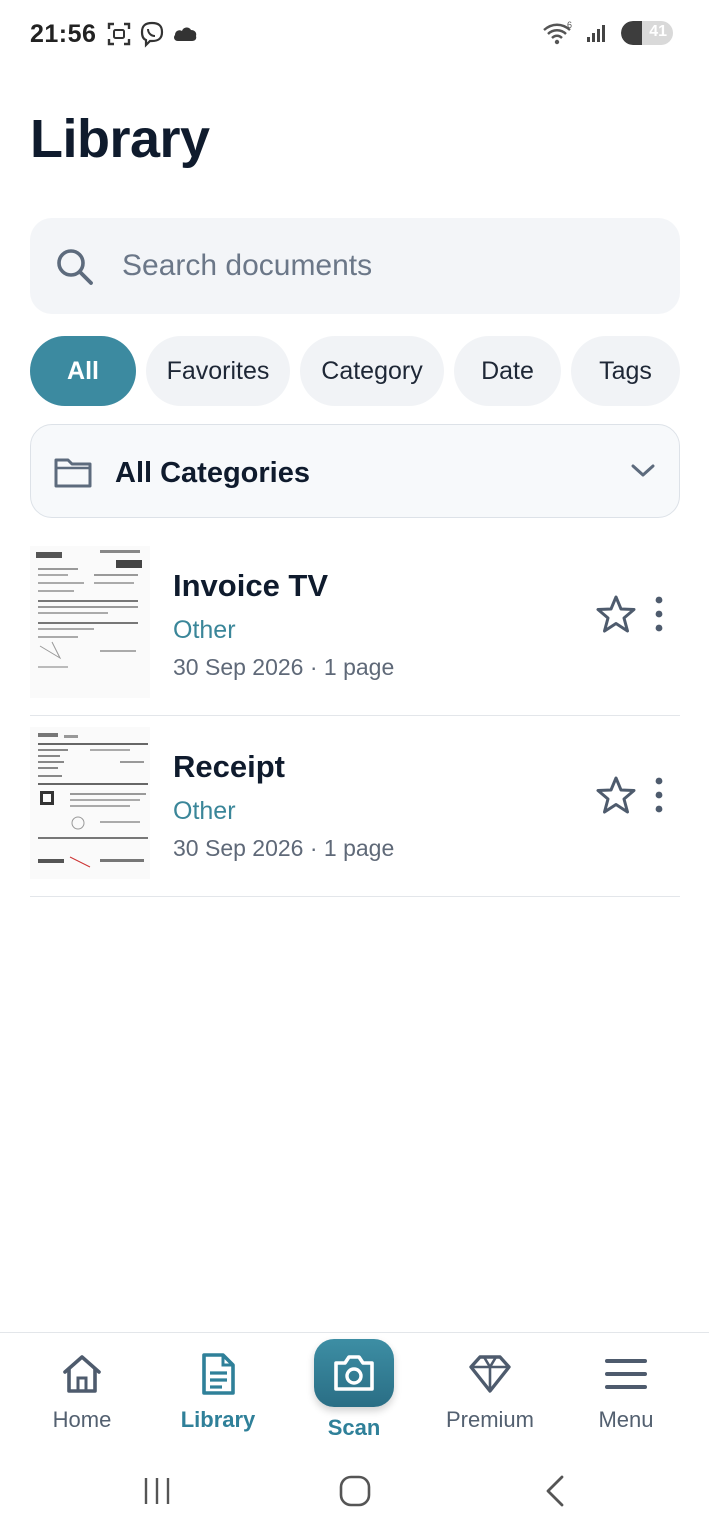  Describe the element at coordinates (569, 25) in the screenshot. I see `svg-text: 6` at that location.